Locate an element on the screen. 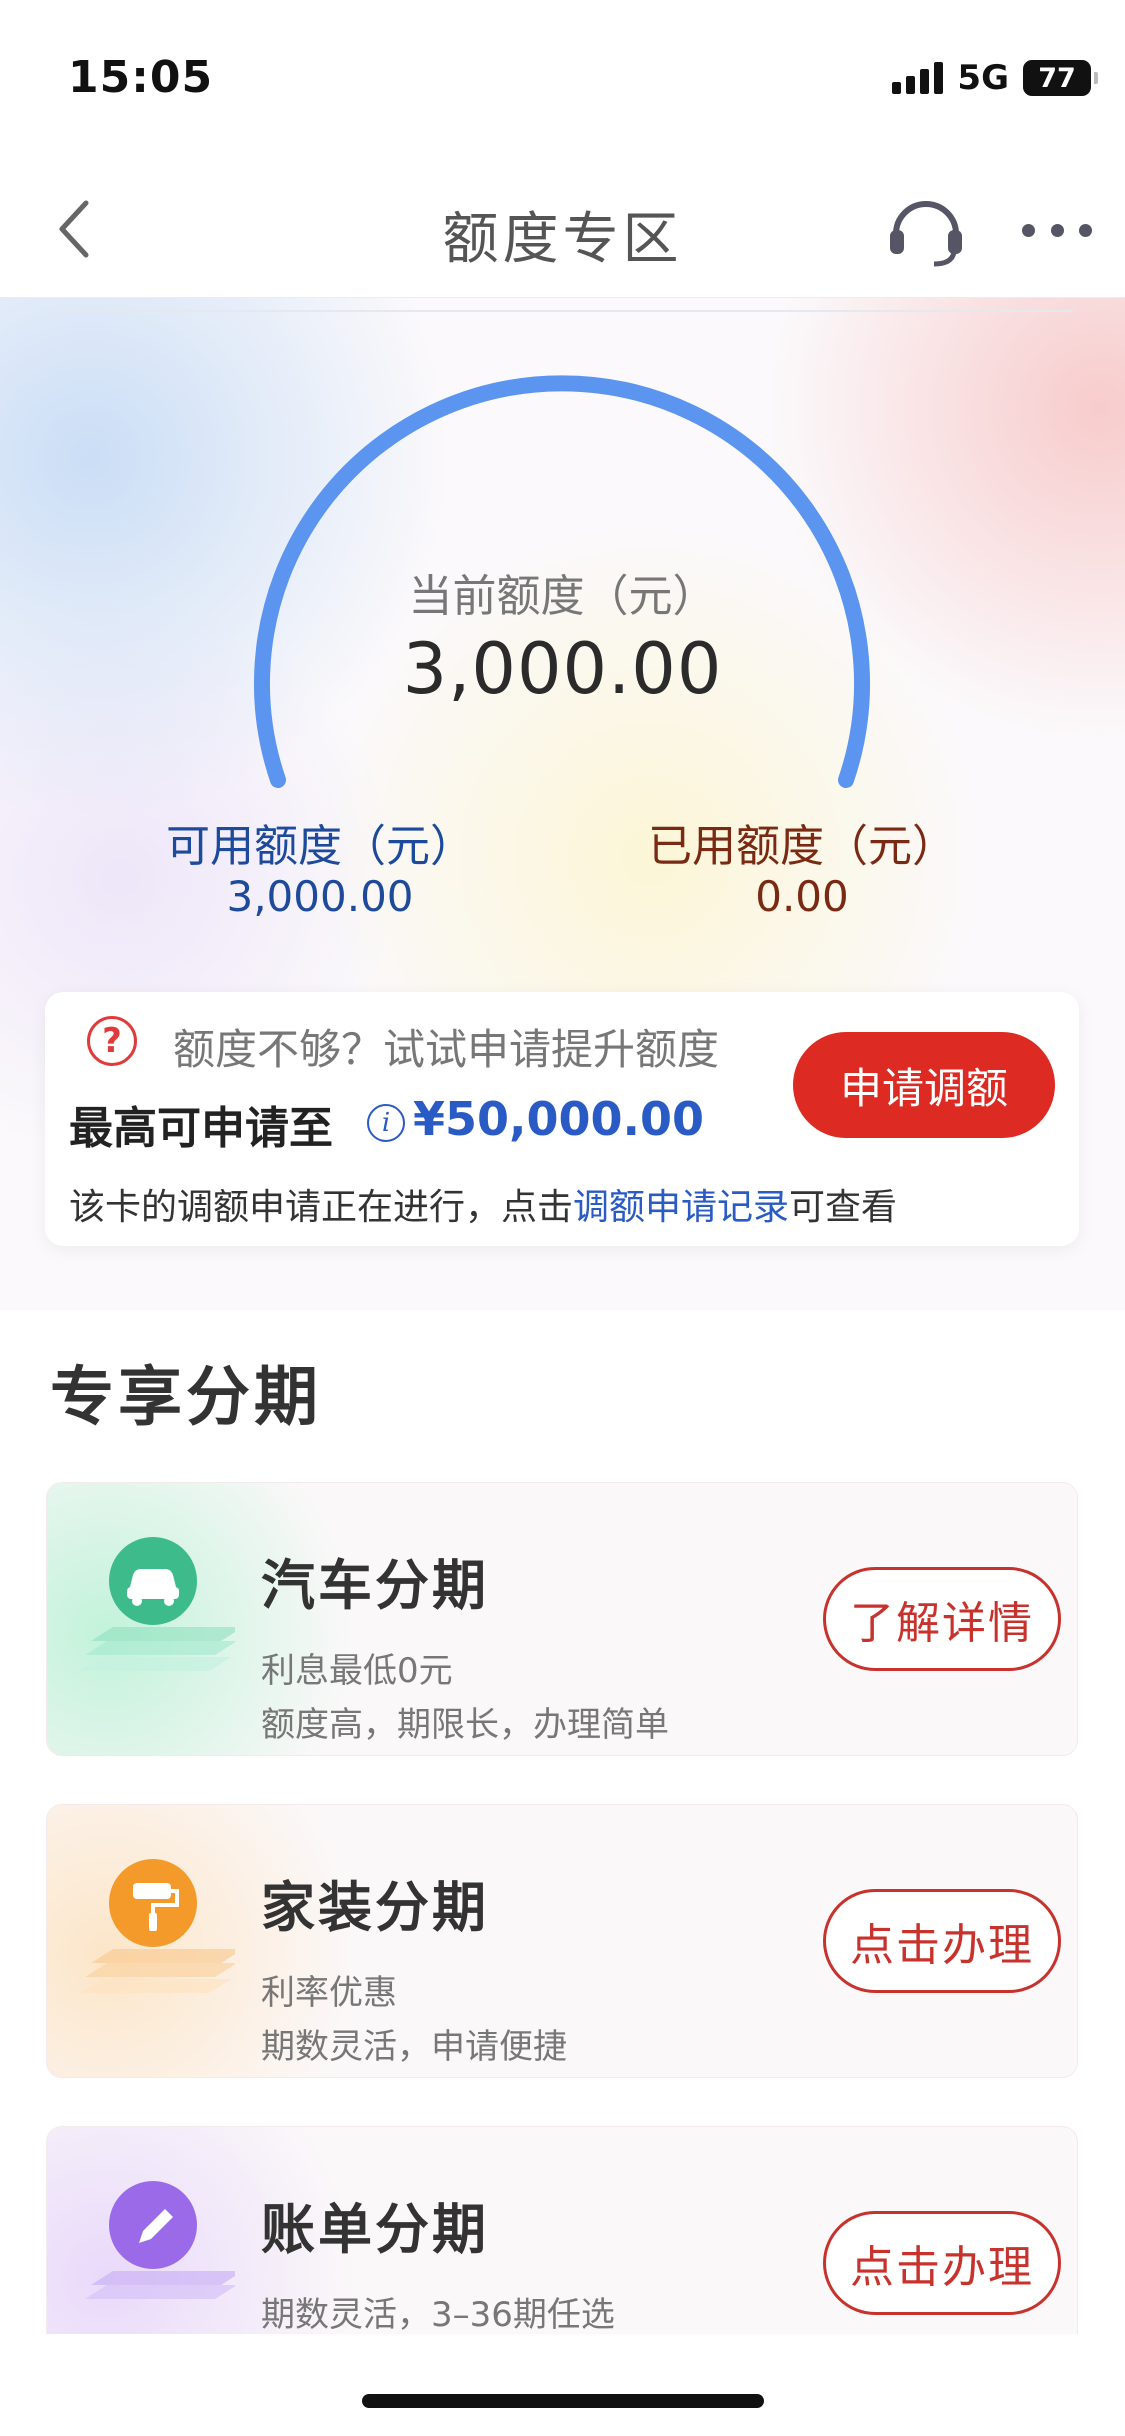 The width and height of the screenshot is (1125, 2436). card-line1: 利率优惠 is located at coordinates (329, 1993).